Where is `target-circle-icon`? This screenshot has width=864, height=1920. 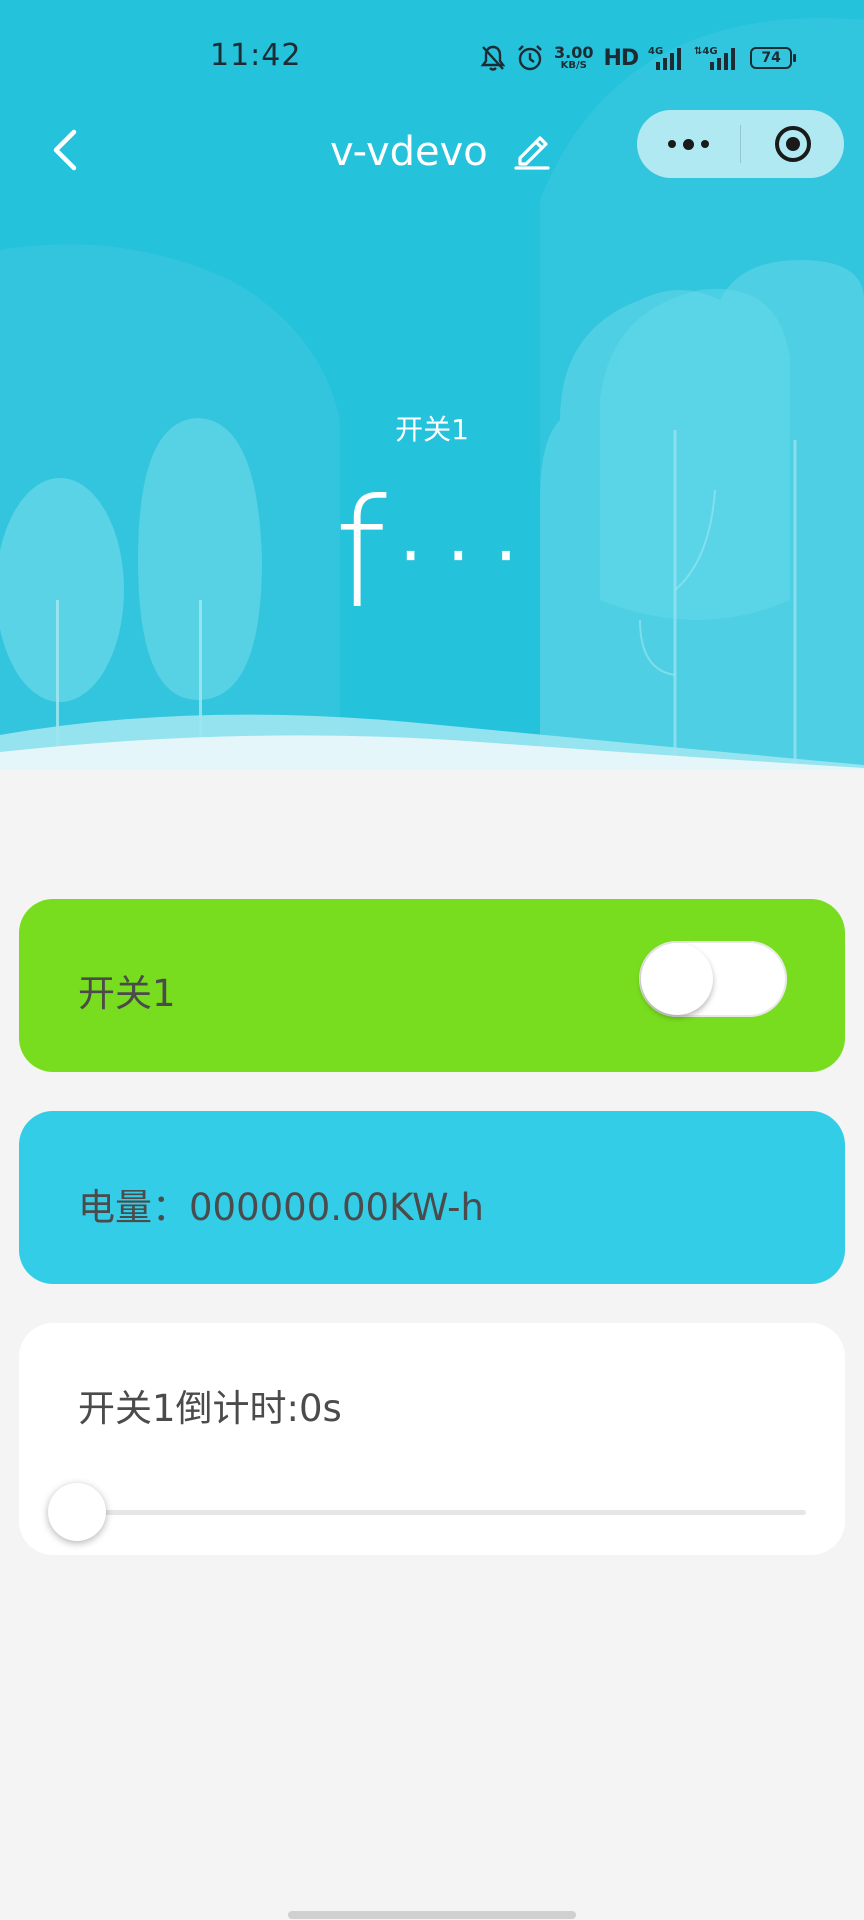
target-circle-icon is located at coordinates (792, 144).